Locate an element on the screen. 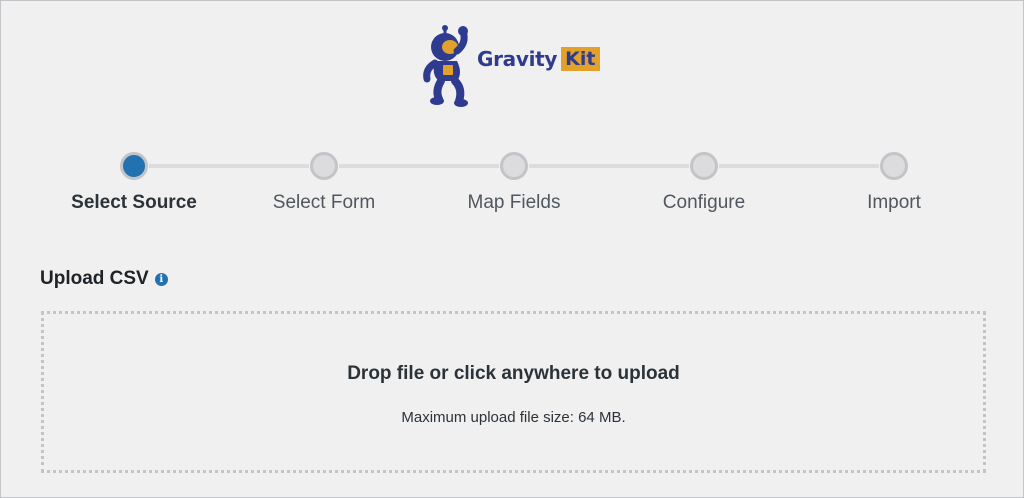  step-label-configure: Configure is located at coordinates (704, 203).